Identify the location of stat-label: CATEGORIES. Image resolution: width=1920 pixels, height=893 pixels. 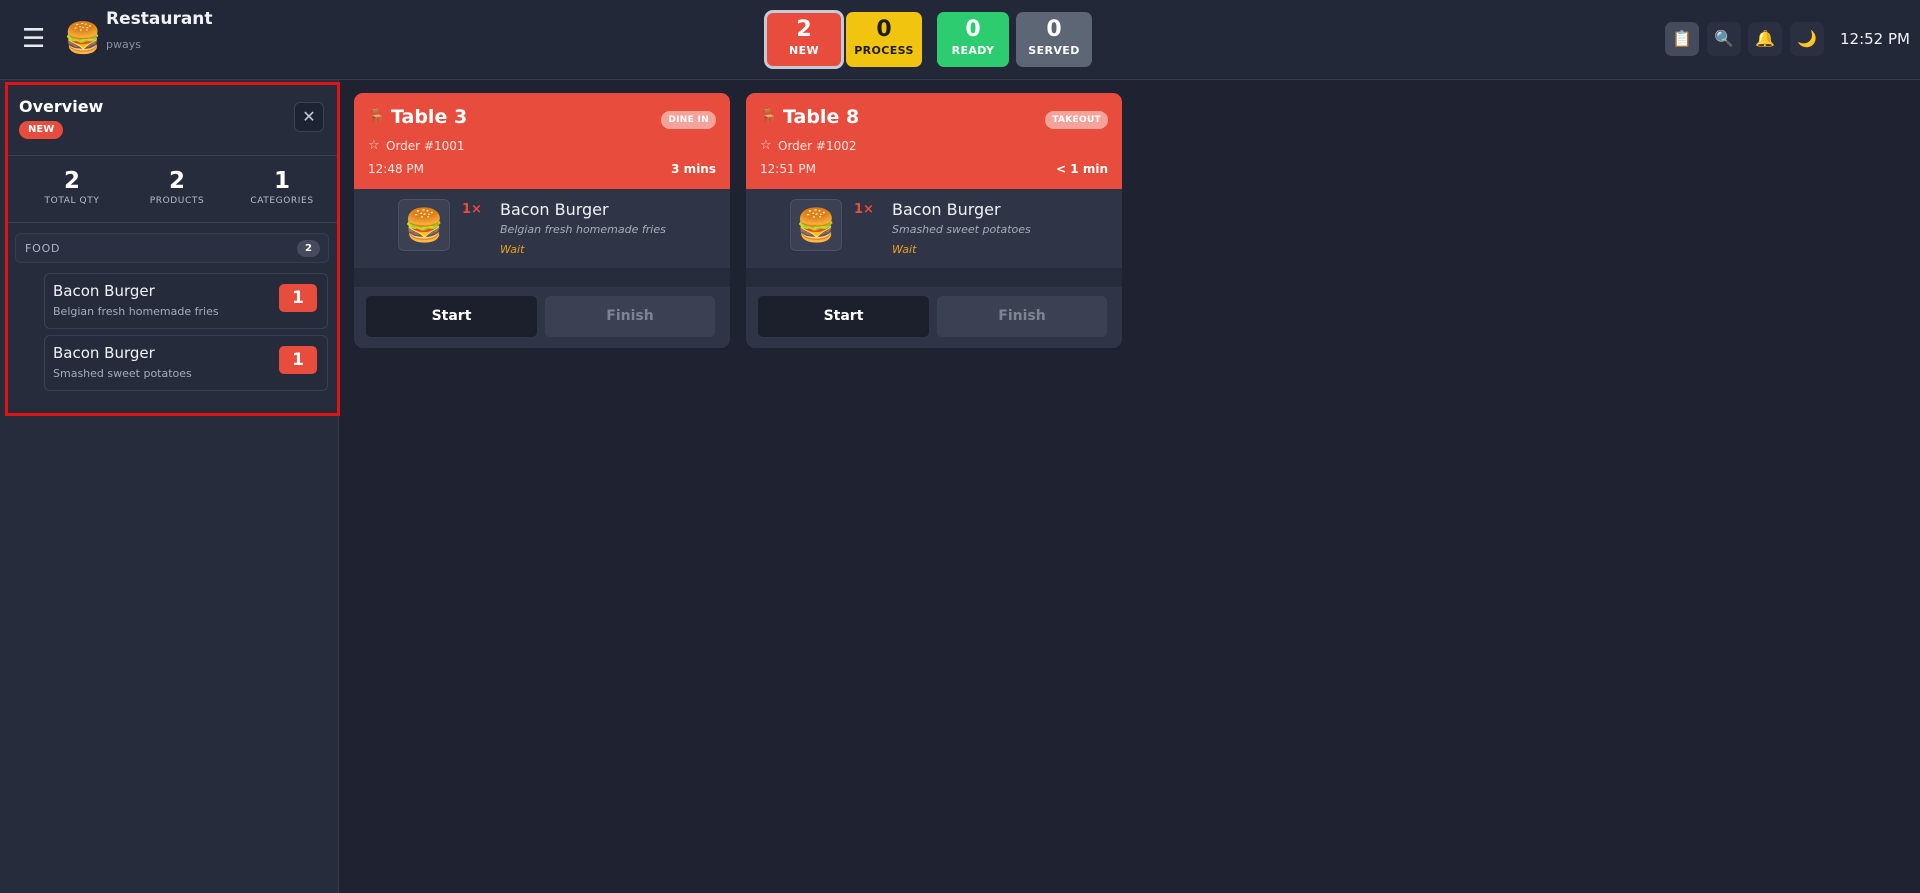
(282, 201).